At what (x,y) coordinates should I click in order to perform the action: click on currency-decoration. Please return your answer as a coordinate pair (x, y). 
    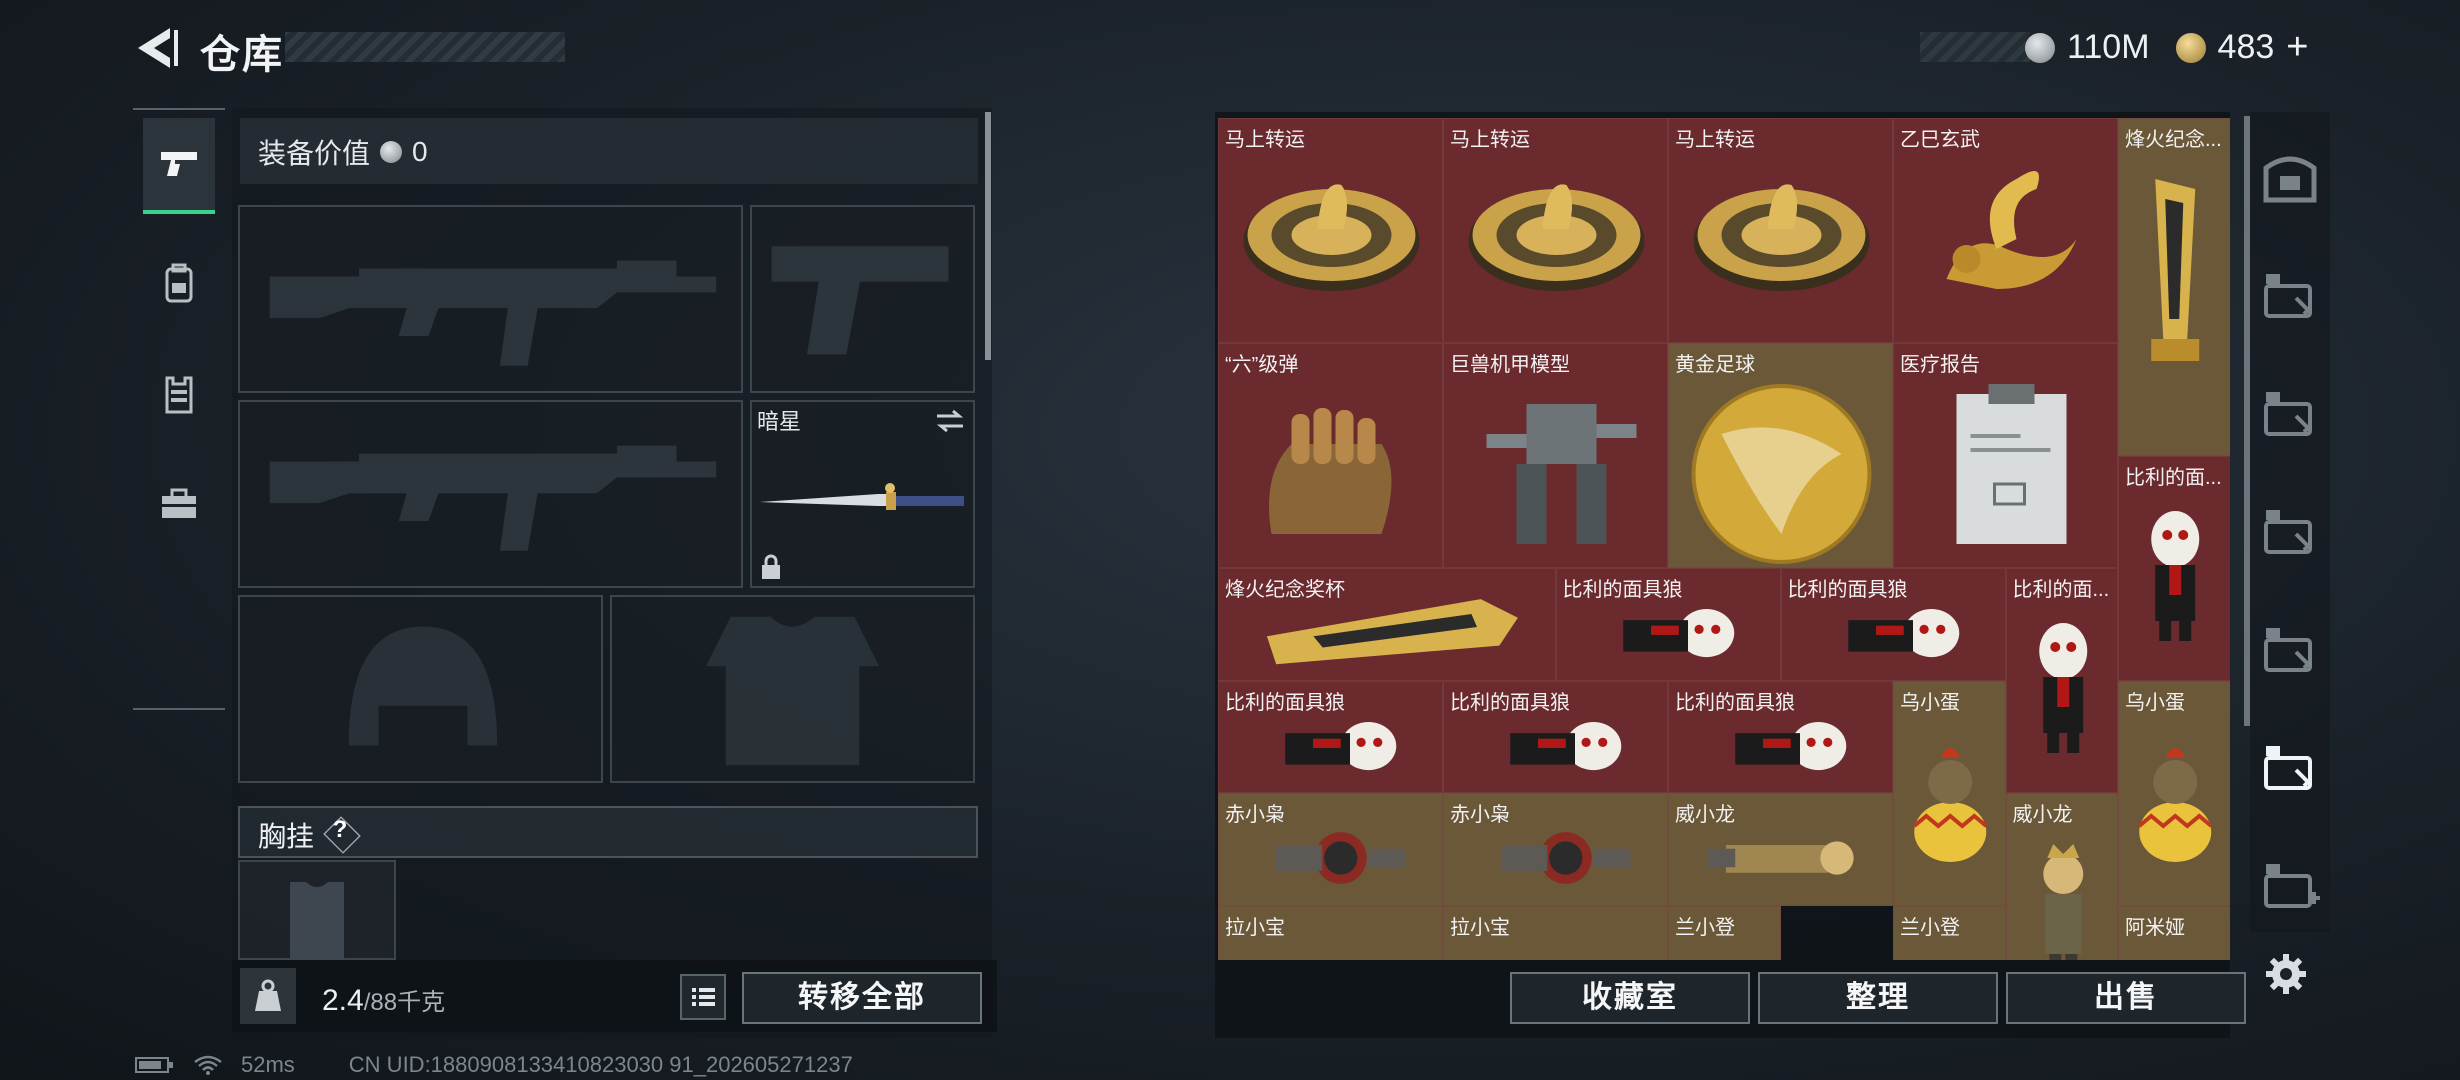
    Looking at the image, I should click on (1975, 47).